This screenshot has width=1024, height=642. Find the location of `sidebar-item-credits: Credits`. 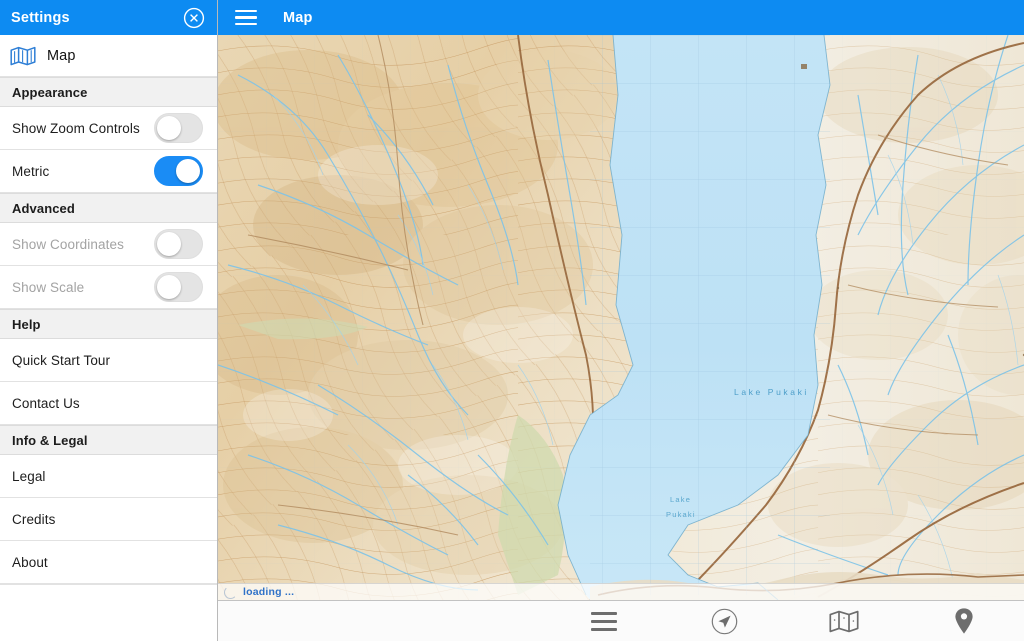

sidebar-item-credits: Credits is located at coordinates (108, 519).